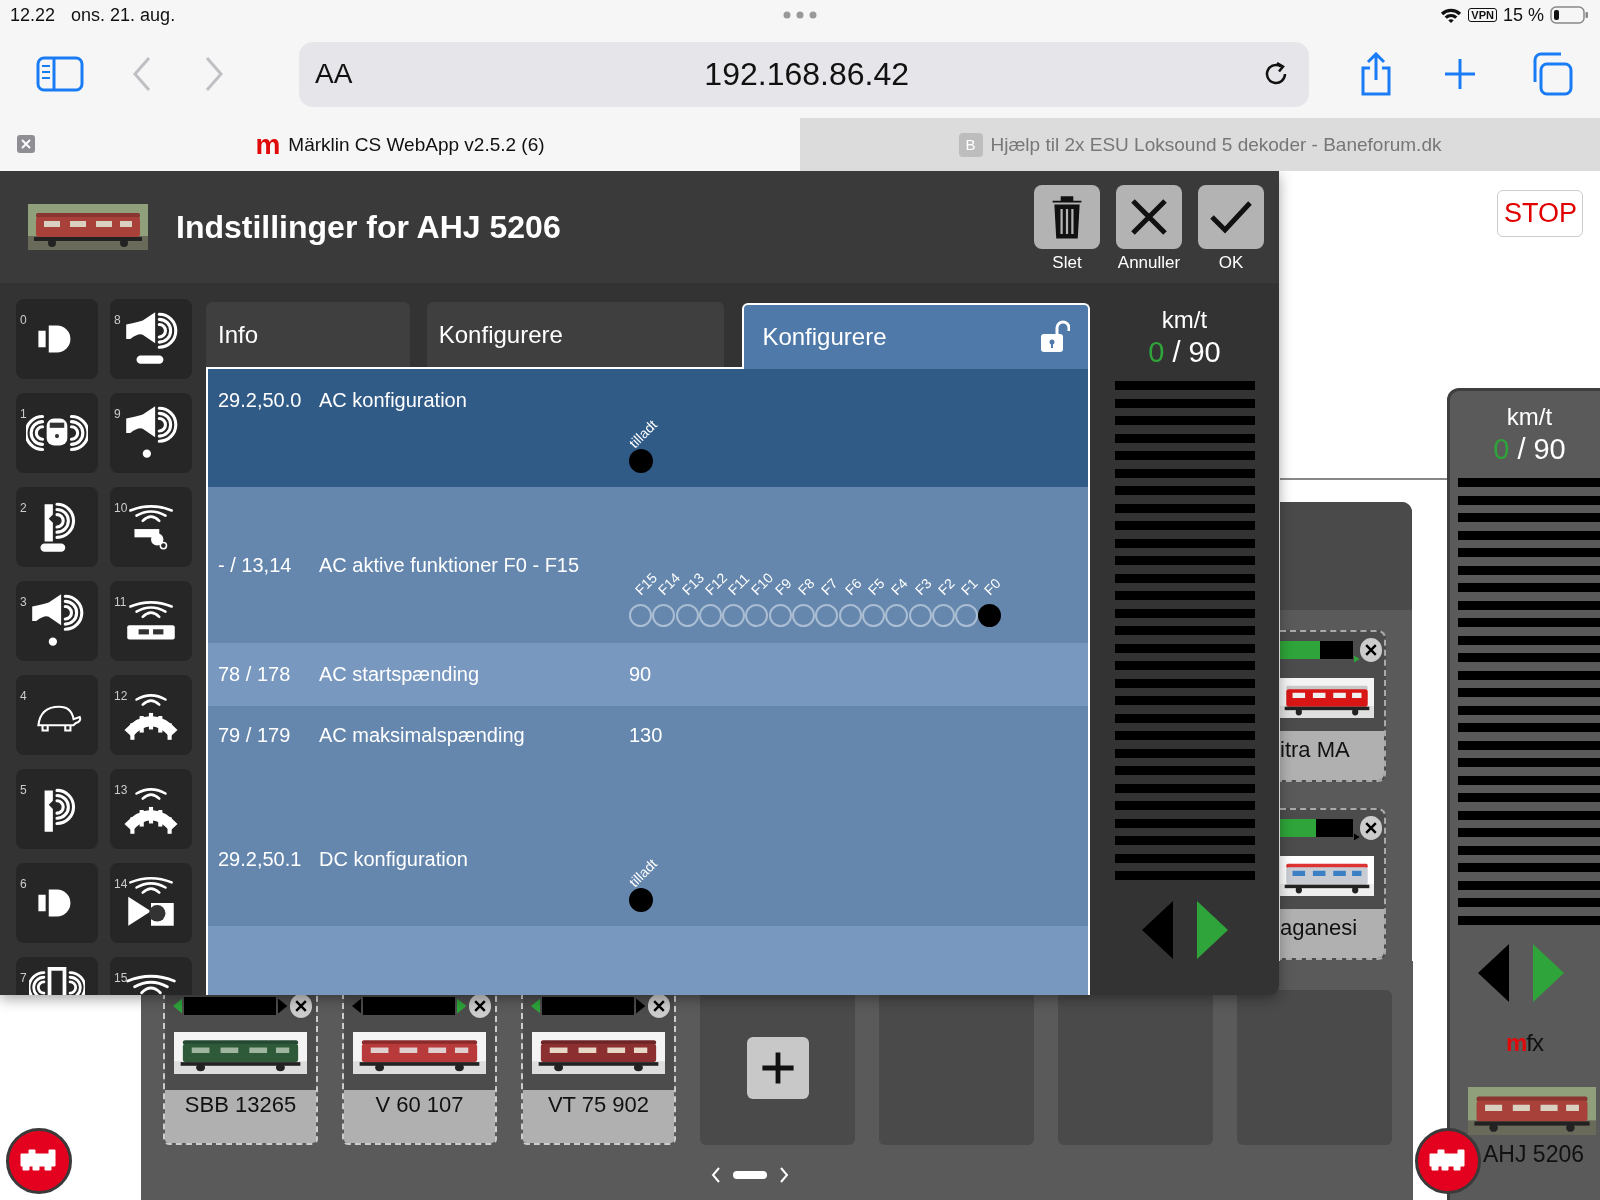 This screenshot has height=1200, width=1600. Describe the element at coordinates (151, 903) in the screenshot. I see `function-button: 14` at that location.